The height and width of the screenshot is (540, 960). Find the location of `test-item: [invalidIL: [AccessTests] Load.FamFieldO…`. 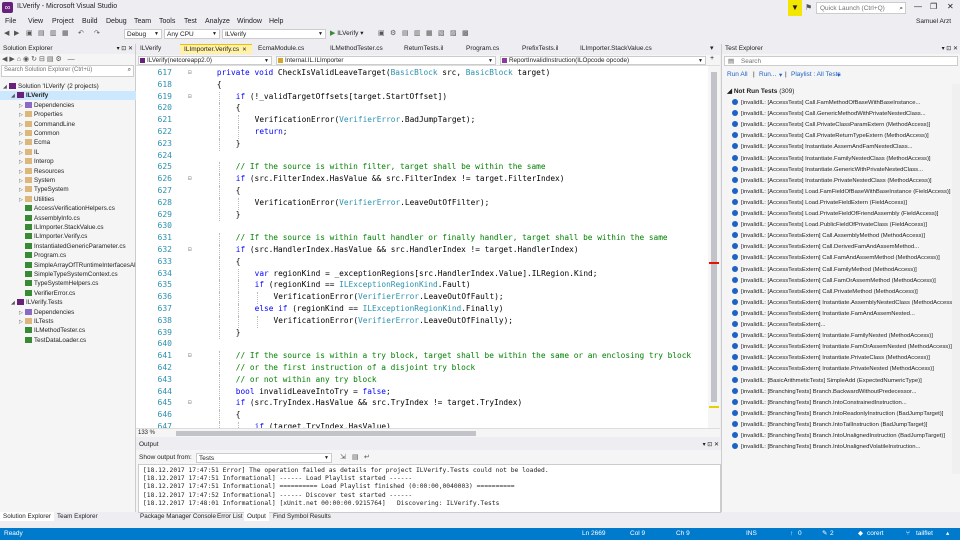

test-item: [invalidIL: [AccessTests] Load.FamFieldO… is located at coordinates (842, 192).